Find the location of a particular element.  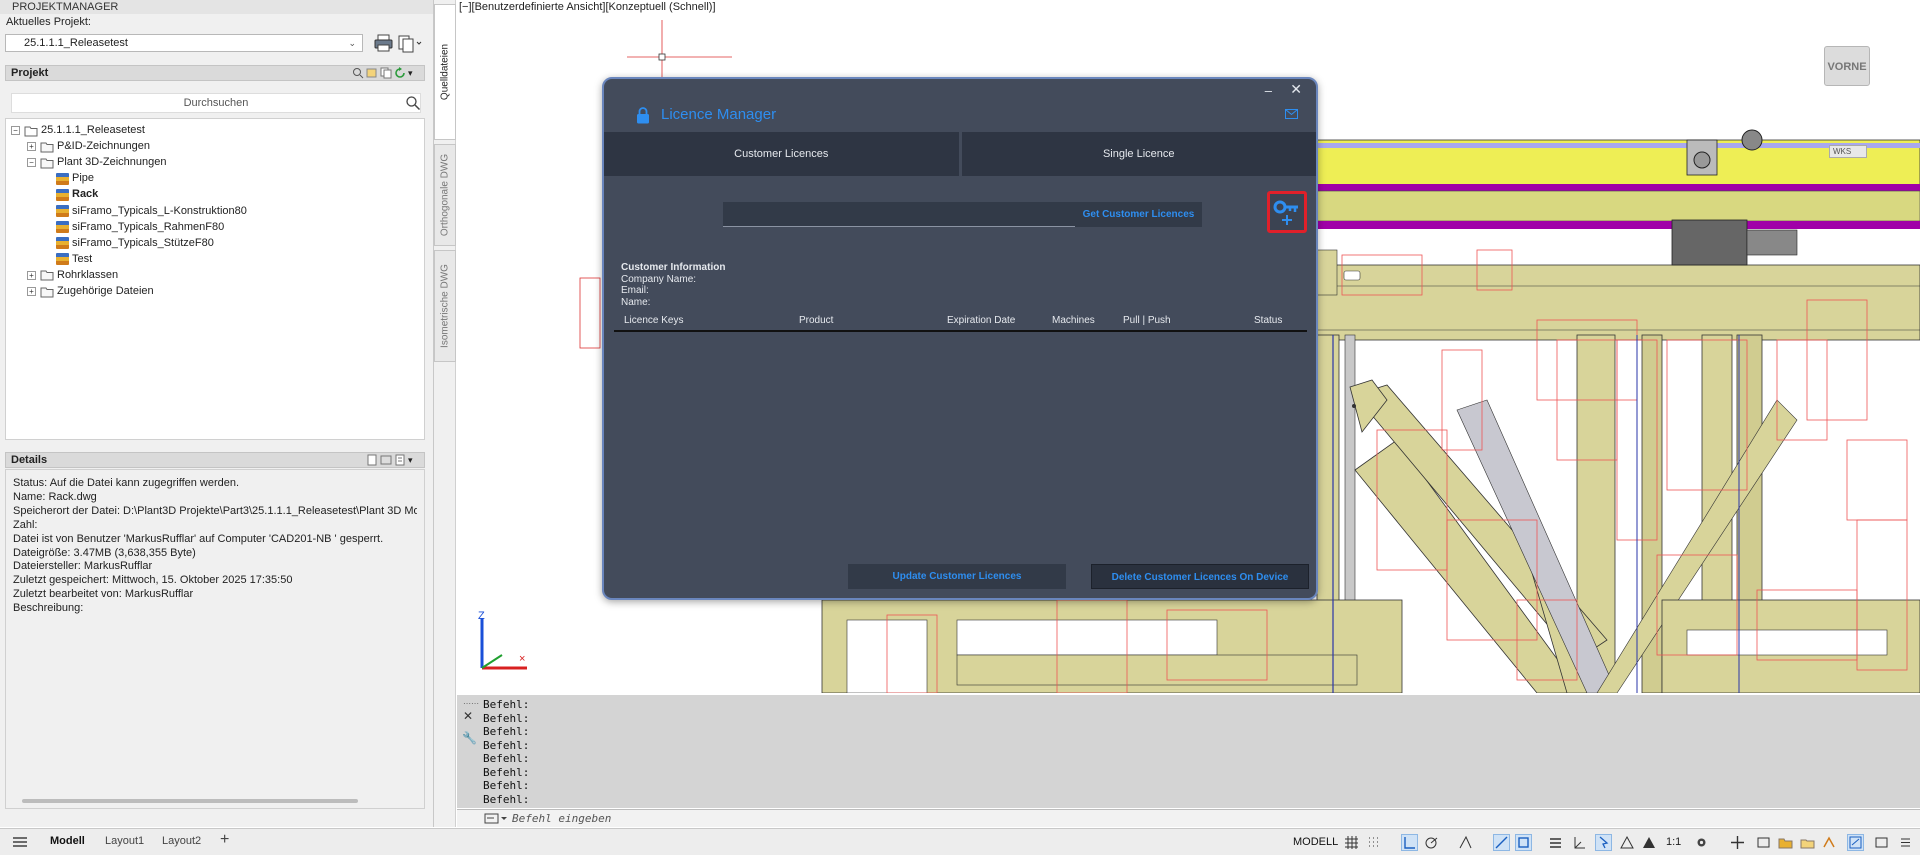

tree-item: + P&ID-Zeichnungen is located at coordinates (88, 146).